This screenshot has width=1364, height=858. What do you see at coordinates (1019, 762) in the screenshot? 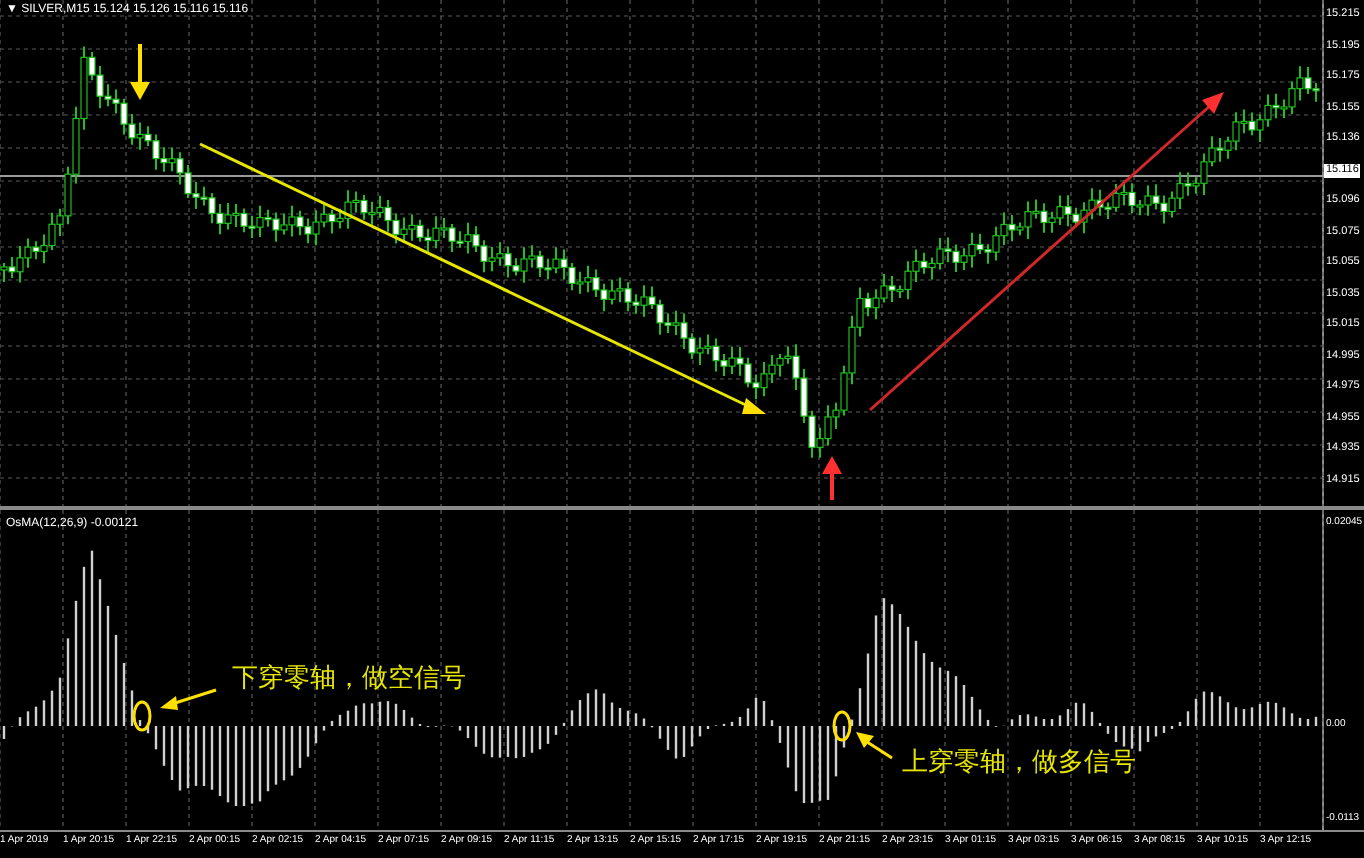
I see `annotation-text: 上穿零轴，做多信号` at bounding box center [1019, 762].